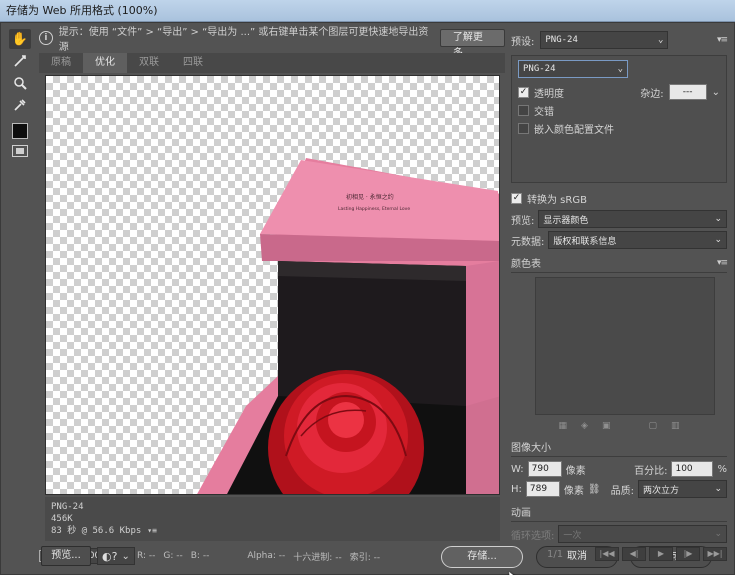  I want to click on format-settings: PNG-24 ⌄ ✓ 透明度 杂边: --- ⌄ 交错 嵌入颜色配置文件, so click(619, 119).